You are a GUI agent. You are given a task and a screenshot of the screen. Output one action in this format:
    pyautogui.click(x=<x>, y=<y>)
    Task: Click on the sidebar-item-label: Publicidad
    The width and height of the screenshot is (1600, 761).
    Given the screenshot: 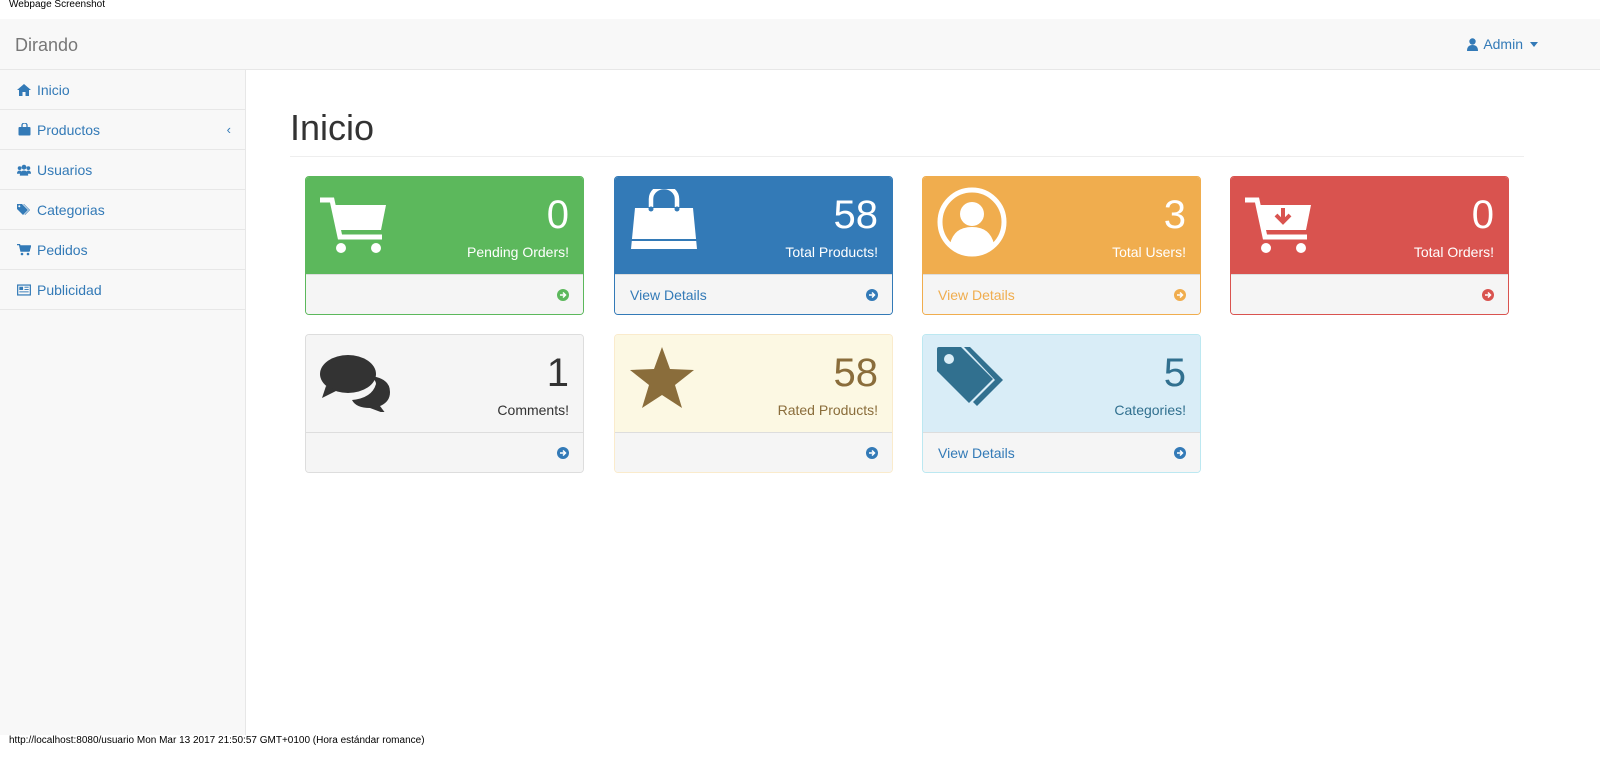 What is the action you would take?
    pyautogui.click(x=69, y=289)
    